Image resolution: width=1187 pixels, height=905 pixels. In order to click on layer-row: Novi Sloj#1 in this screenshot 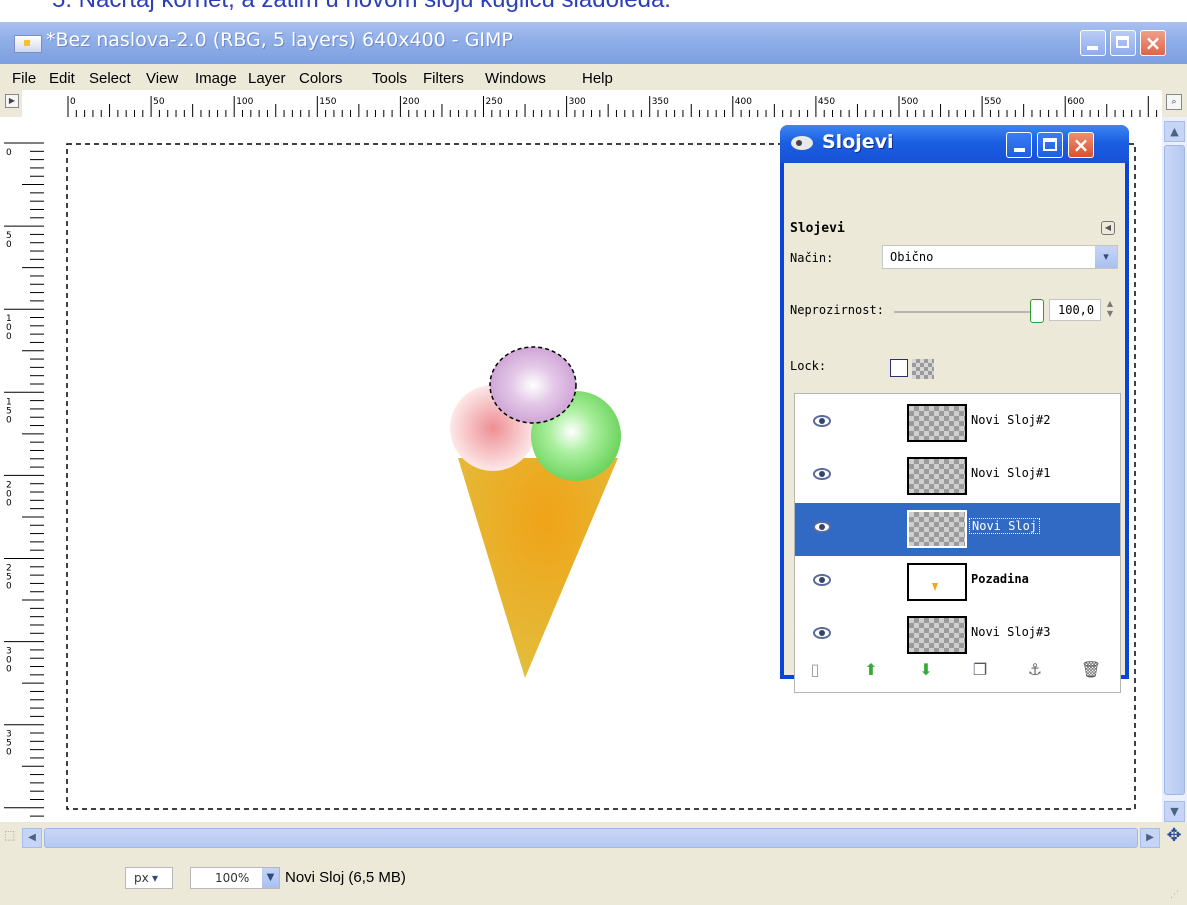, I will do `click(957, 476)`.